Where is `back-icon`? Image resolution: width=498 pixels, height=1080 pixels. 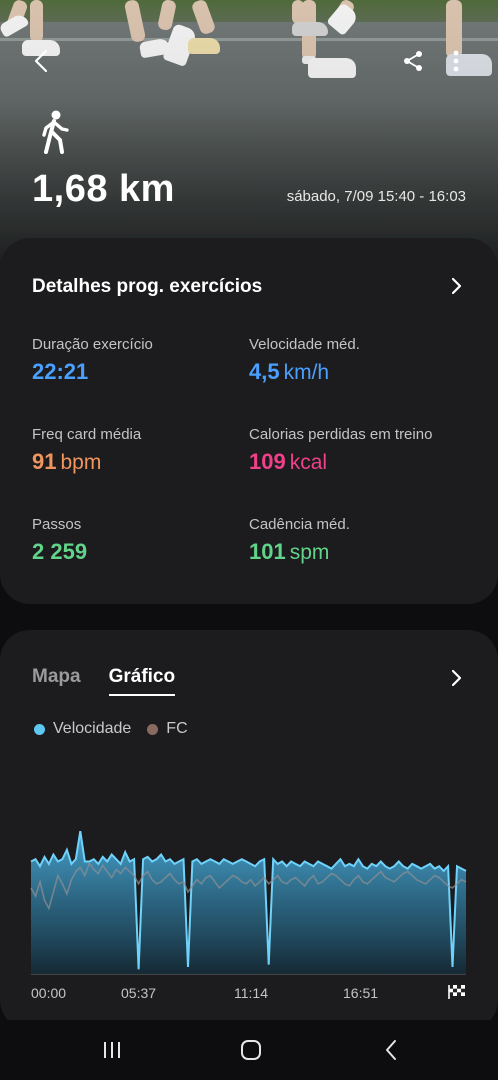
back-icon is located at coordinates (391, 1050).